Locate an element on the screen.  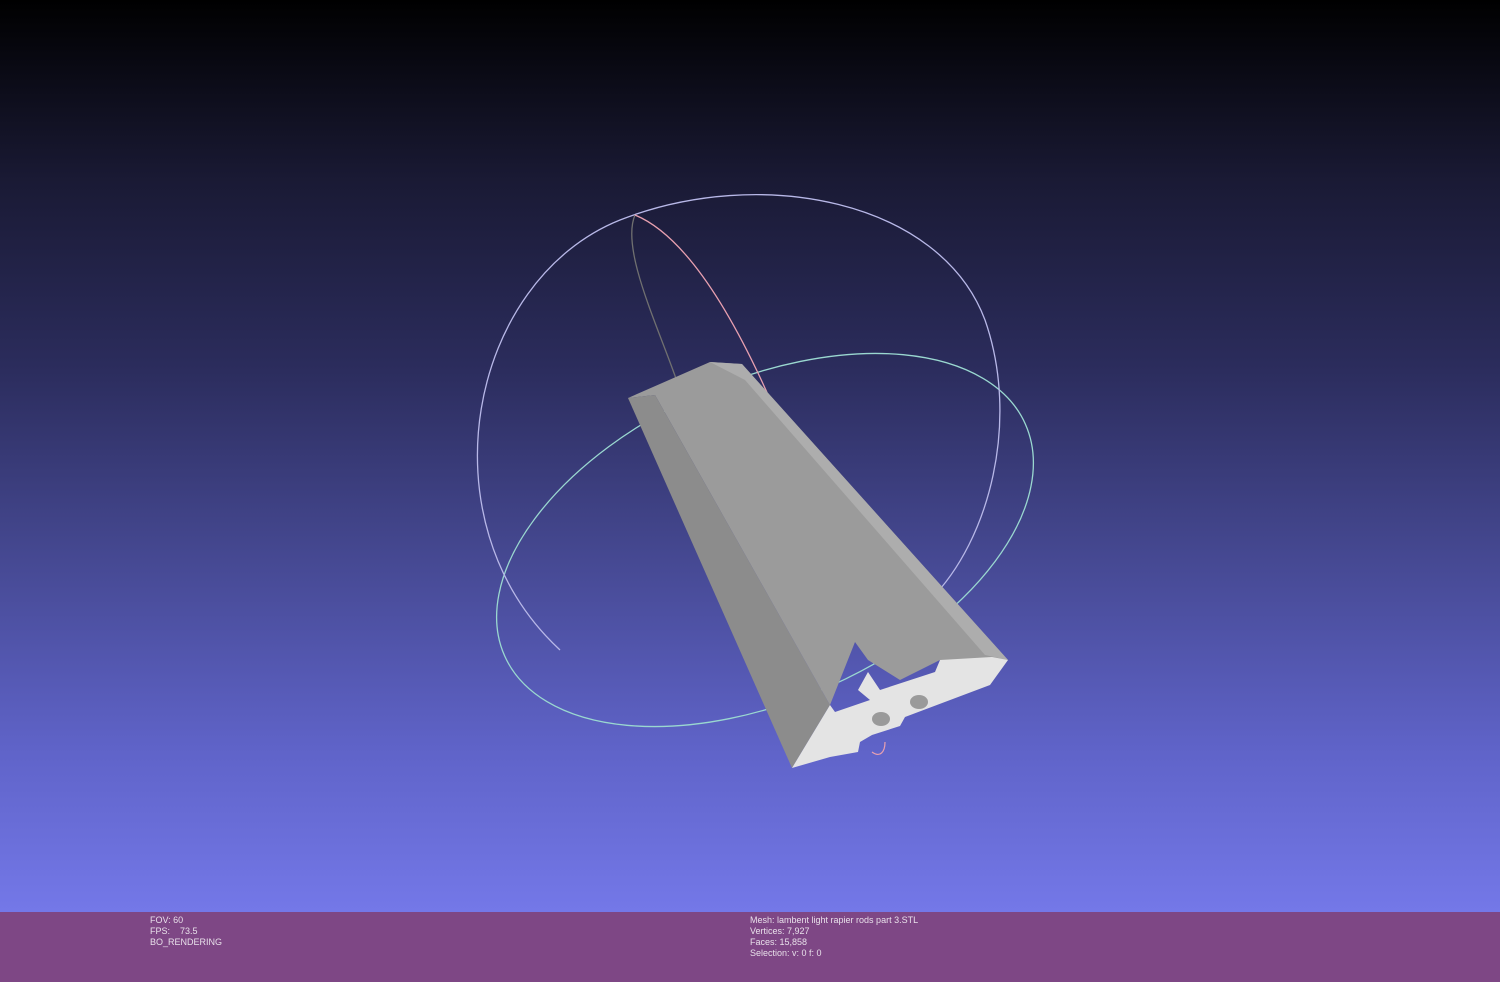
render-info: FOV: 60 FPS: 73.5 BO_RENDERING is located at coordinates (186, 931).